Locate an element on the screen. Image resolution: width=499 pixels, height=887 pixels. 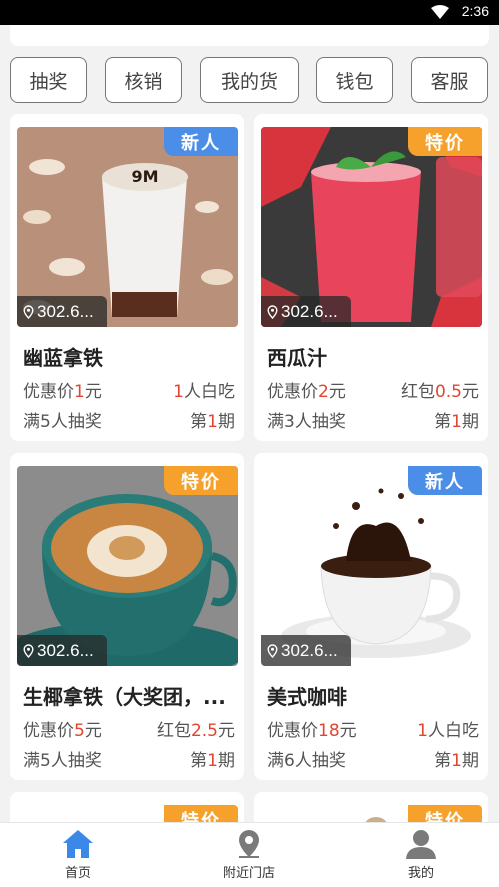
lottery-button: 抽奖 is located at coordinates (48, 80).